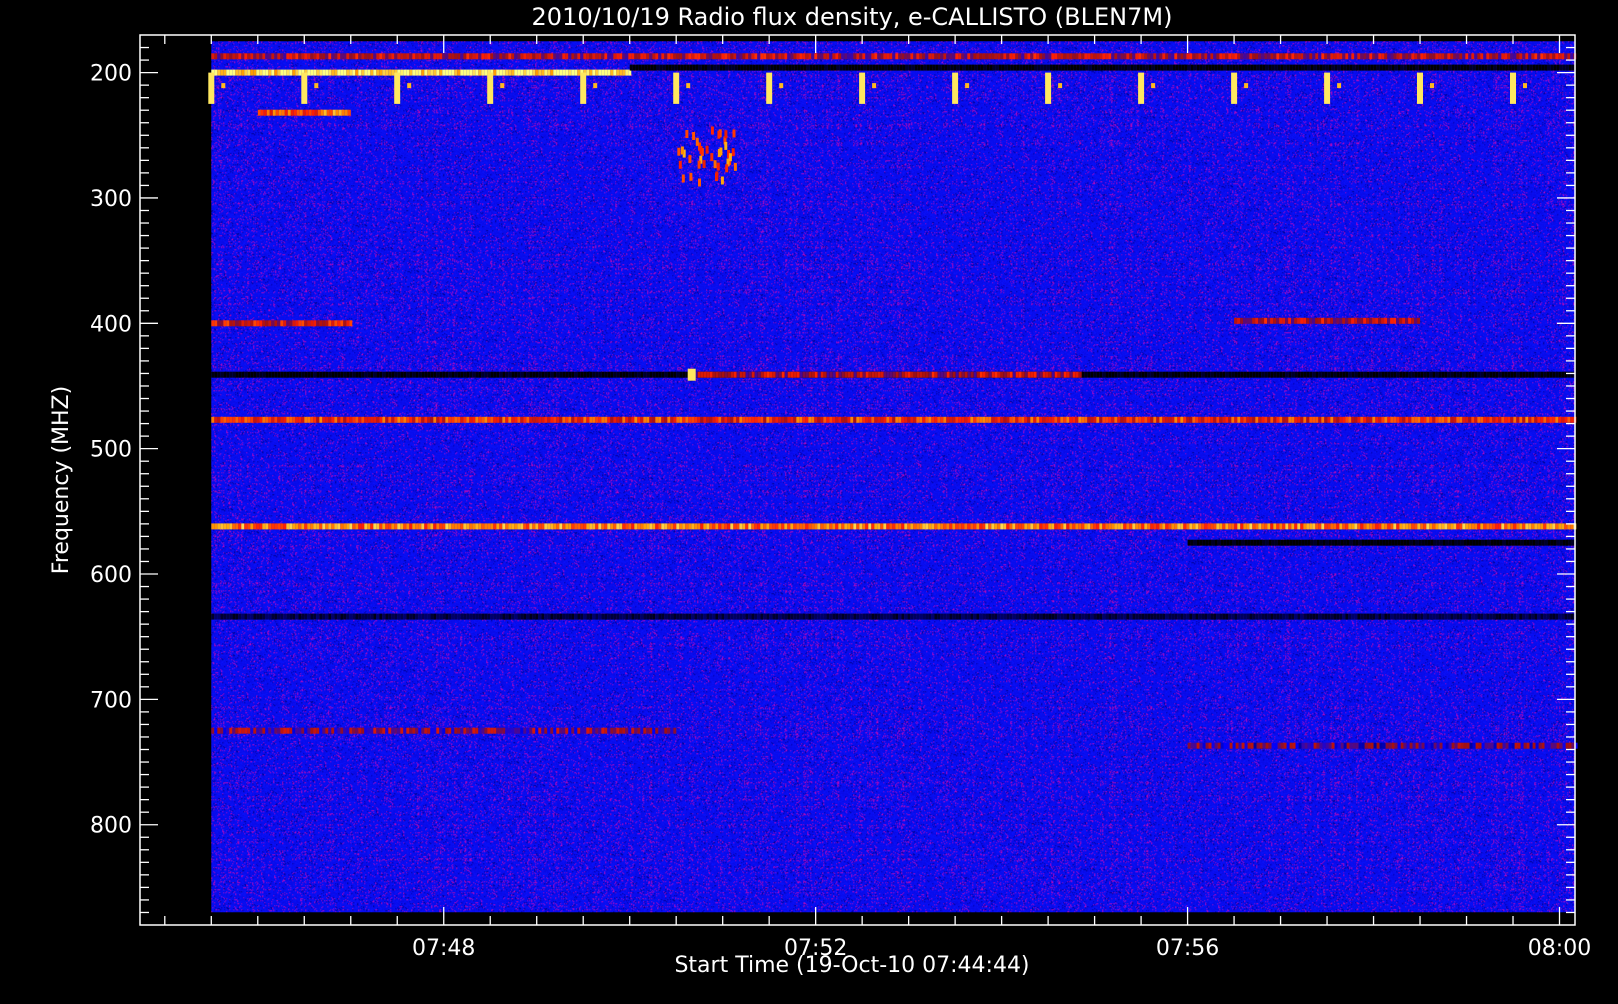 The image size is (1618, 1004). Describe the element at coordinates (111, 74) in the screenshot. I see `y-tick-label-200: 200` at that location.